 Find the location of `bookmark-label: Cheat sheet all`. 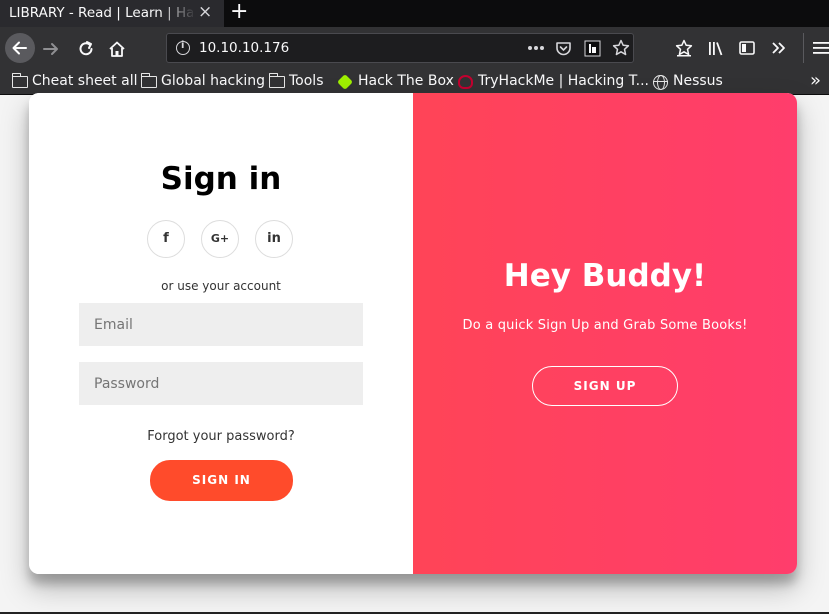

bookmark-label: Cheat sheet all is located at coordinates (85, 81).